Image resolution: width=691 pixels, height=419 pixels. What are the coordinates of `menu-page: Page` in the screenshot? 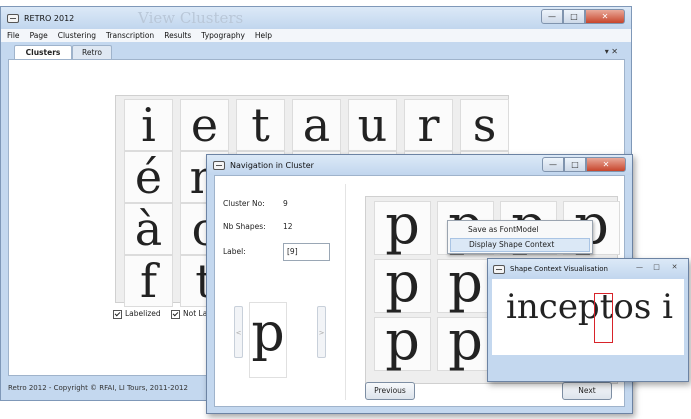 It's located at (39, 35).